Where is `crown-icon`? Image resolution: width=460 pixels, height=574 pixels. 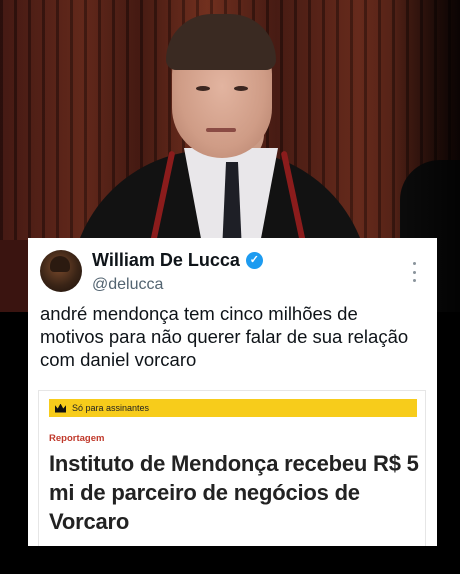 crown-icon is located at coordinates (60, 408).